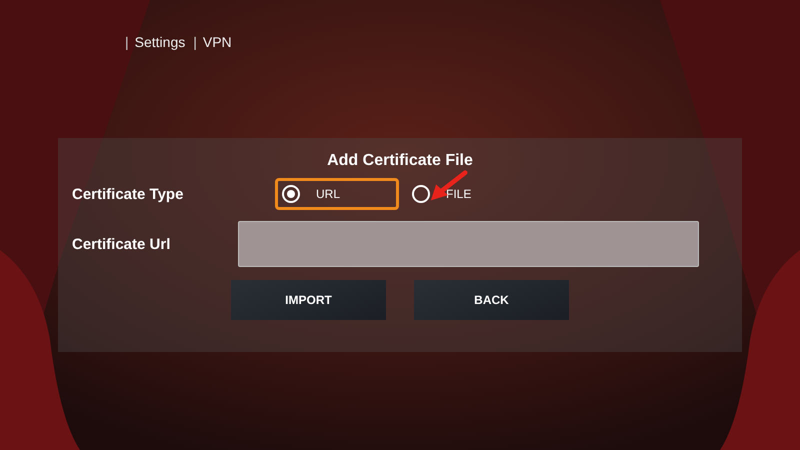  Describe the element at coordinates (468, 244) in the screenshot. I see `url-input-field` at that location.